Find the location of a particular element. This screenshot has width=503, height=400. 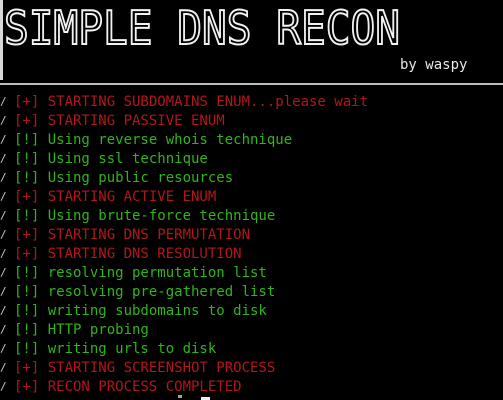

status-line-warning: [+] STARTING DNS PERMUTATION is located at coordinates (132, 235).